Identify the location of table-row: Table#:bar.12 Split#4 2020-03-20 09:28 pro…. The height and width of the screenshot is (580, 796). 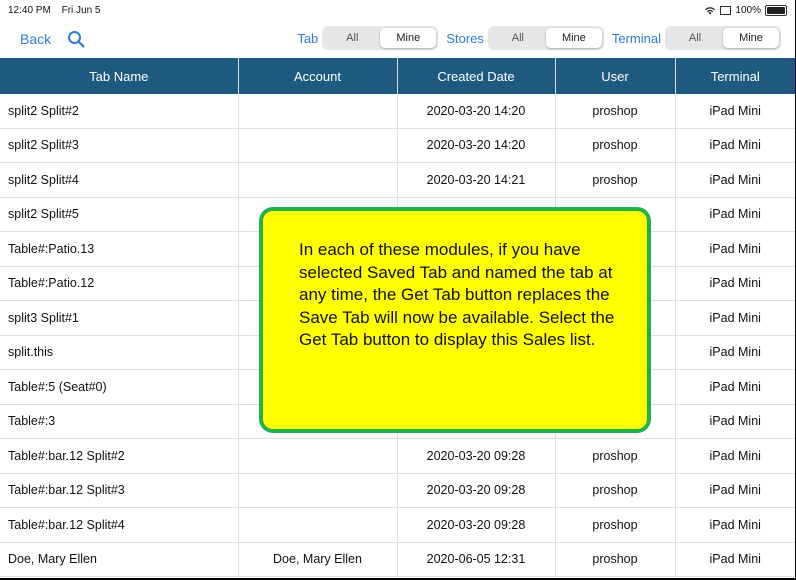
(397, 525).